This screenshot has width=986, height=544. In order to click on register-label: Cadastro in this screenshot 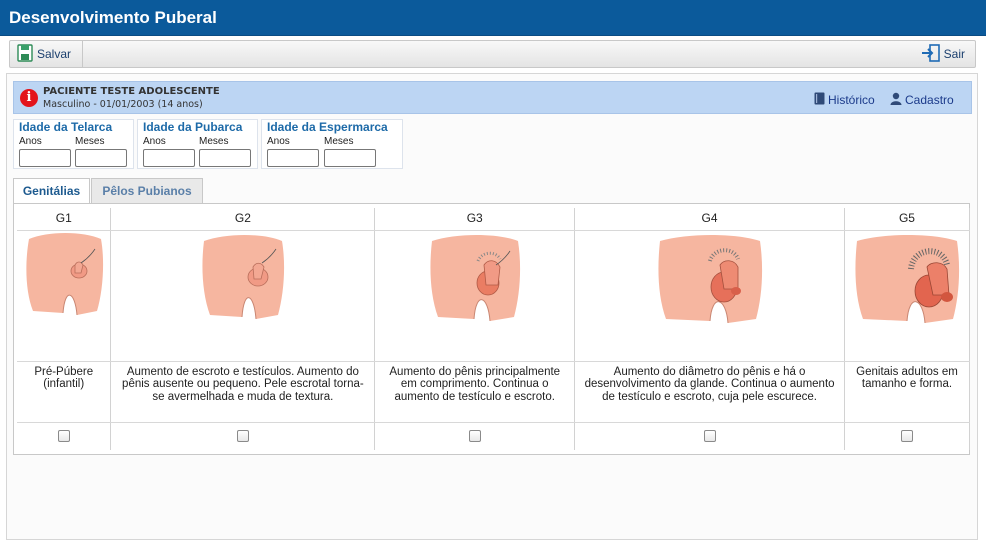, I will do `click(929, 100)`.